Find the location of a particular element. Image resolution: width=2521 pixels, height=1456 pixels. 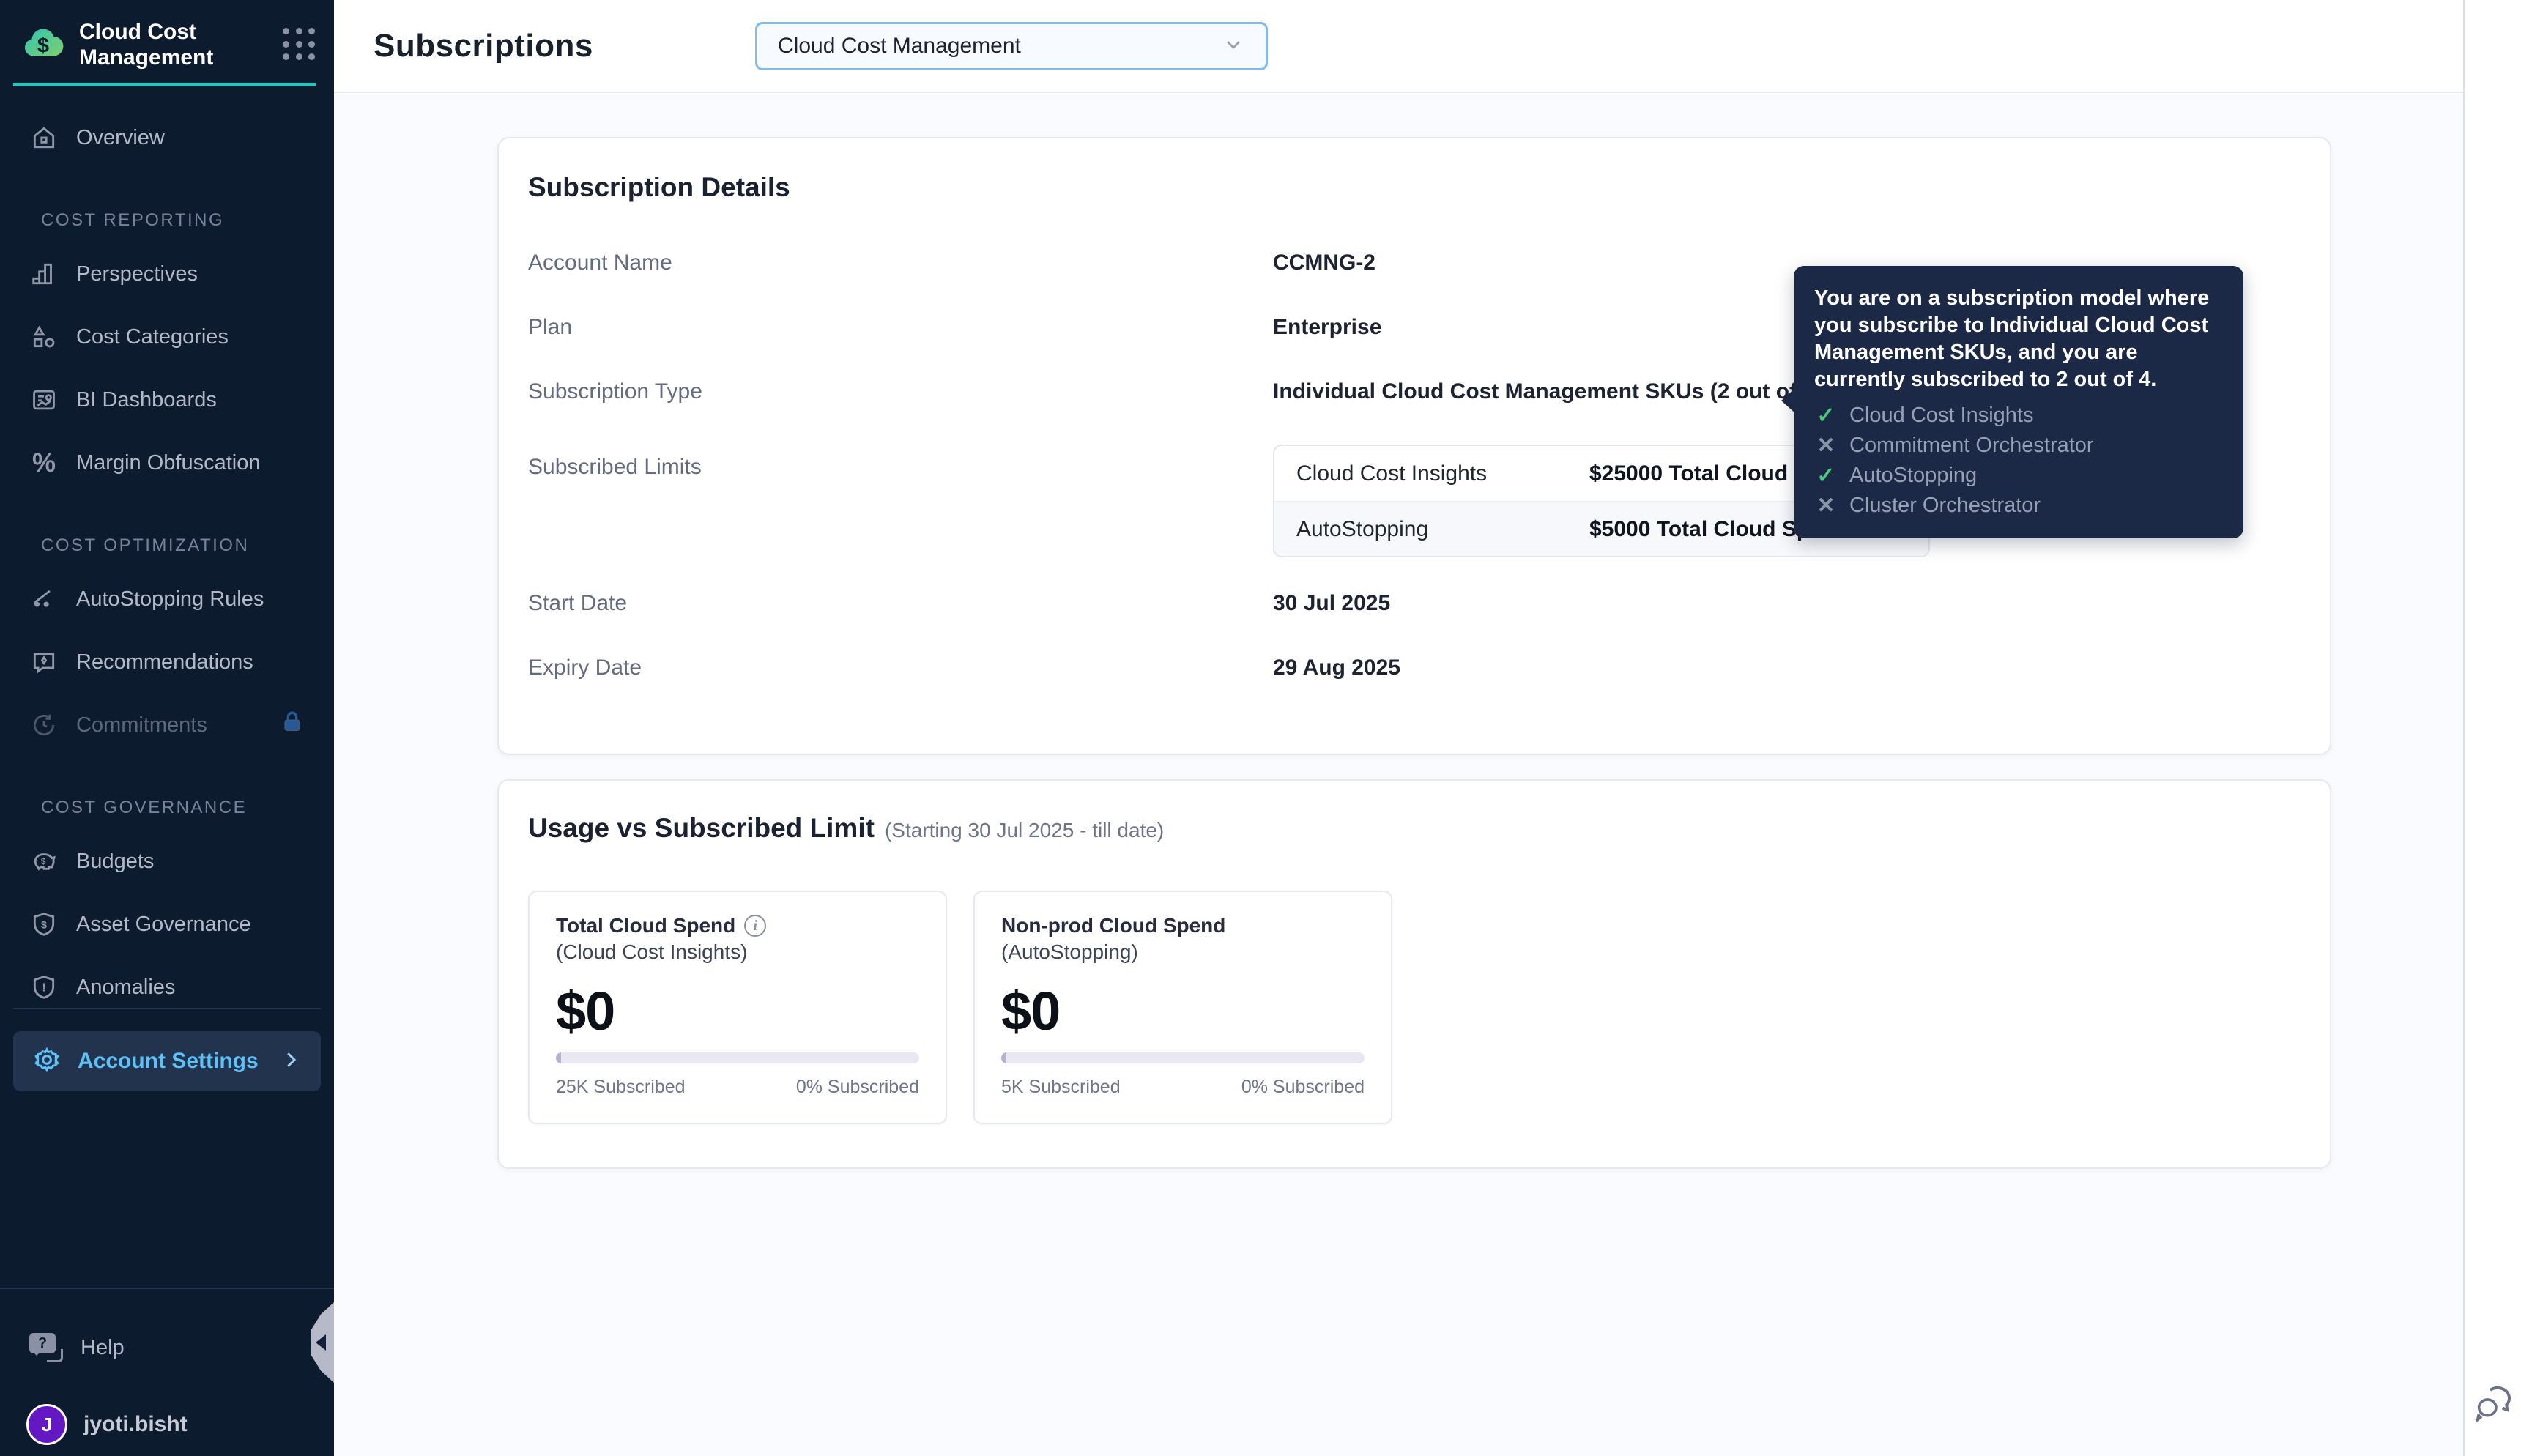

module-grid-icon is located at coordinates (300, 45).